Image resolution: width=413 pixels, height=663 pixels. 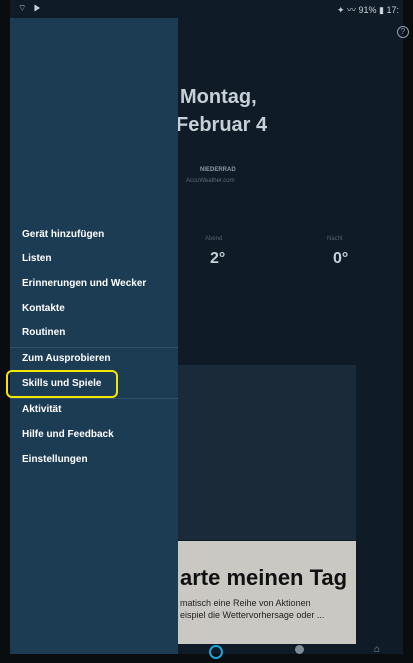 What do you see at coordinates (94, 359) in the screenshot?
I see `drawer-item-try-out: Zum Ausprobieren` at bounding box center [94, 359].